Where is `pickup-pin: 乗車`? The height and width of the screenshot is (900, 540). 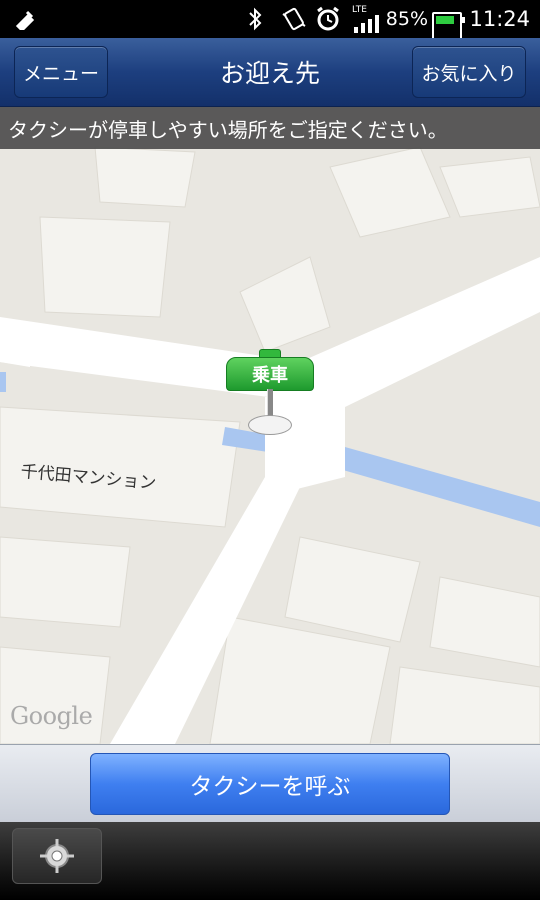
pickup-pin: 乗車 is located at coordinates (270, 393).